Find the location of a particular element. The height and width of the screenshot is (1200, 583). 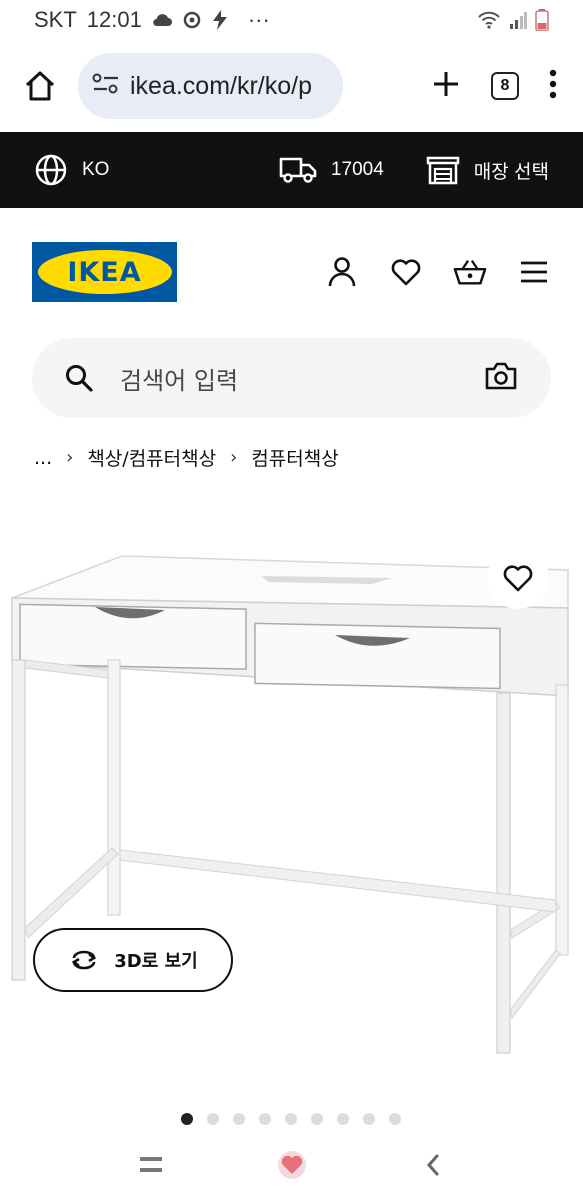

utility-bar: KO 17004 매장 선택 is located at coordinates (291, 170).